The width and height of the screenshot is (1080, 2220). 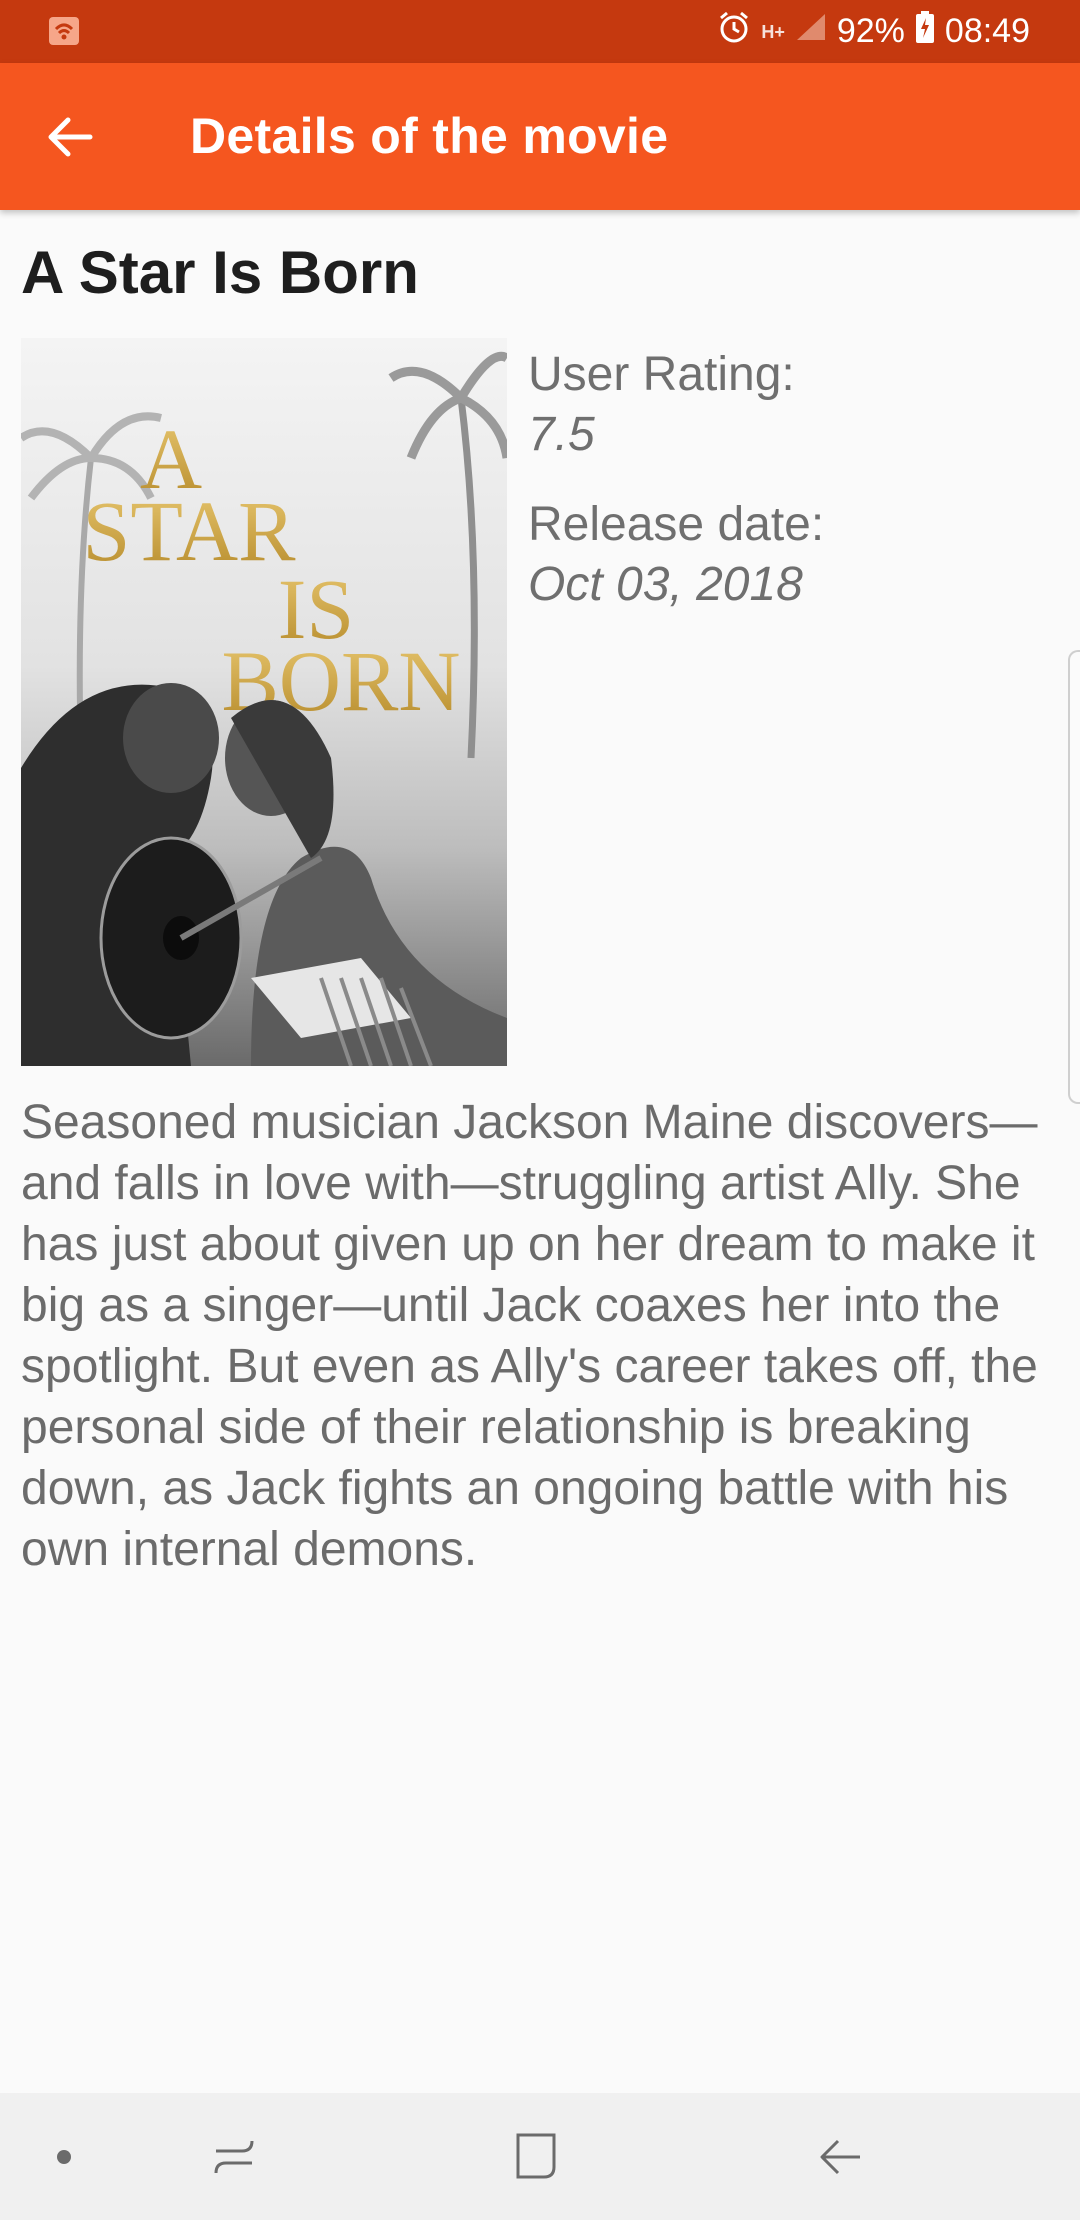 What do you see at coordinates (811, 31) in the screenshot?
I see `signal-icon` at bounding box center [811, 31].